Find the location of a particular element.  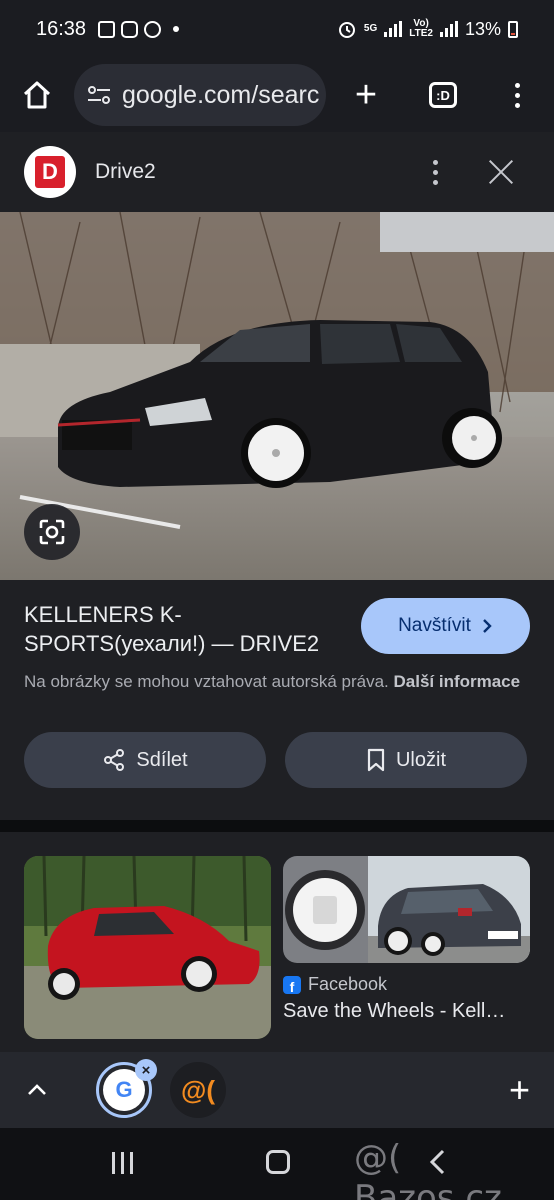

more-info-link: Další informace is located at coordinates (456, 681).